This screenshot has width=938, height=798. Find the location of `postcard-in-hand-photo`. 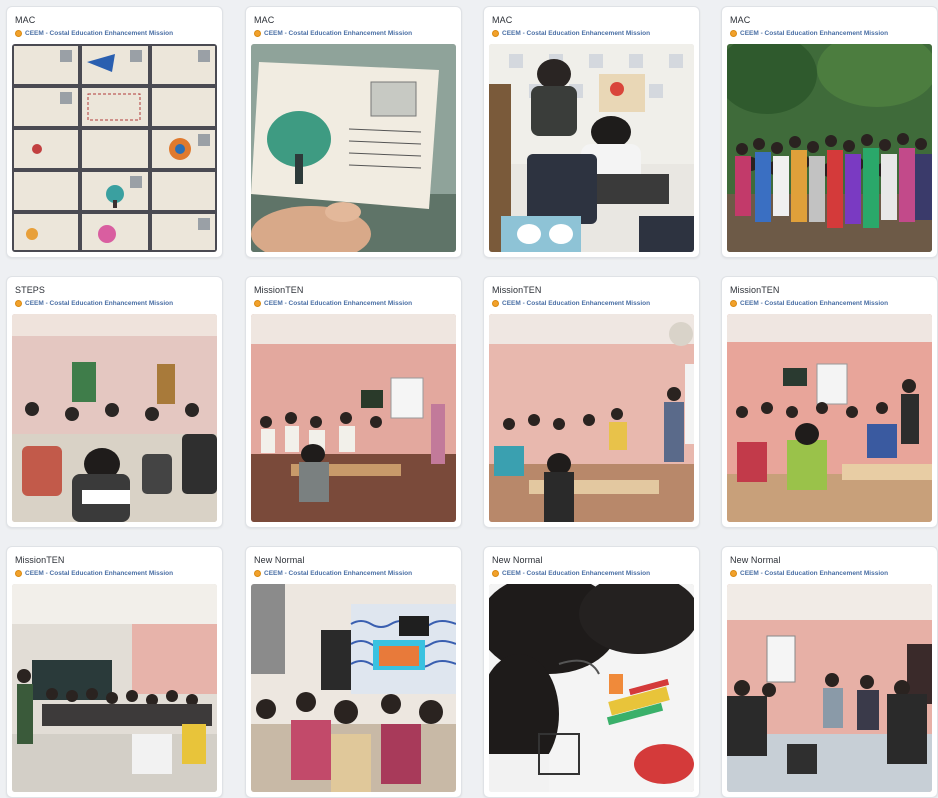

postcard-in-hand-photo is located at coordinates (353, 148).